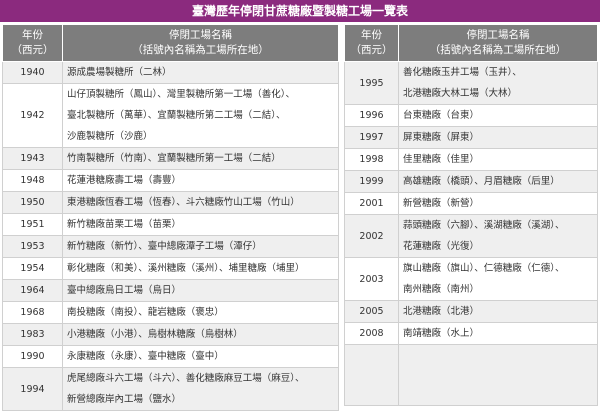 Image resolution: width=600 pixels, height=411 pixels. Describe the element at coordinates (371, 115) in the screenshot. I see `year-cell: 1996` at that location.